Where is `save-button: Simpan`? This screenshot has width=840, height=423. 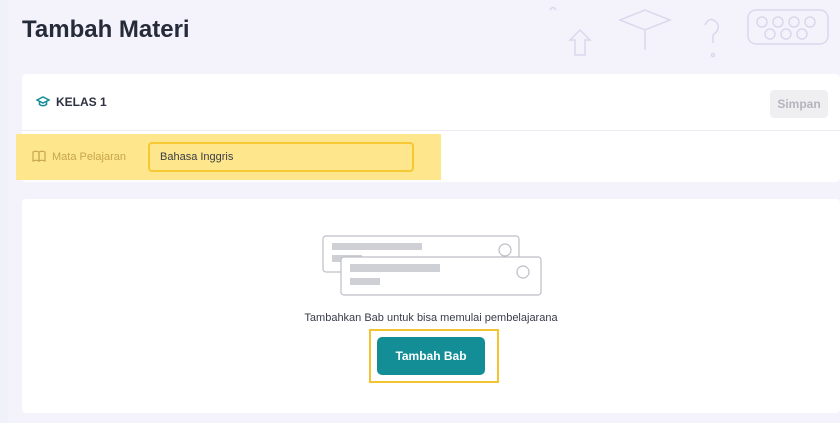 save-button: Simpan is located at coordinates (799, 104).